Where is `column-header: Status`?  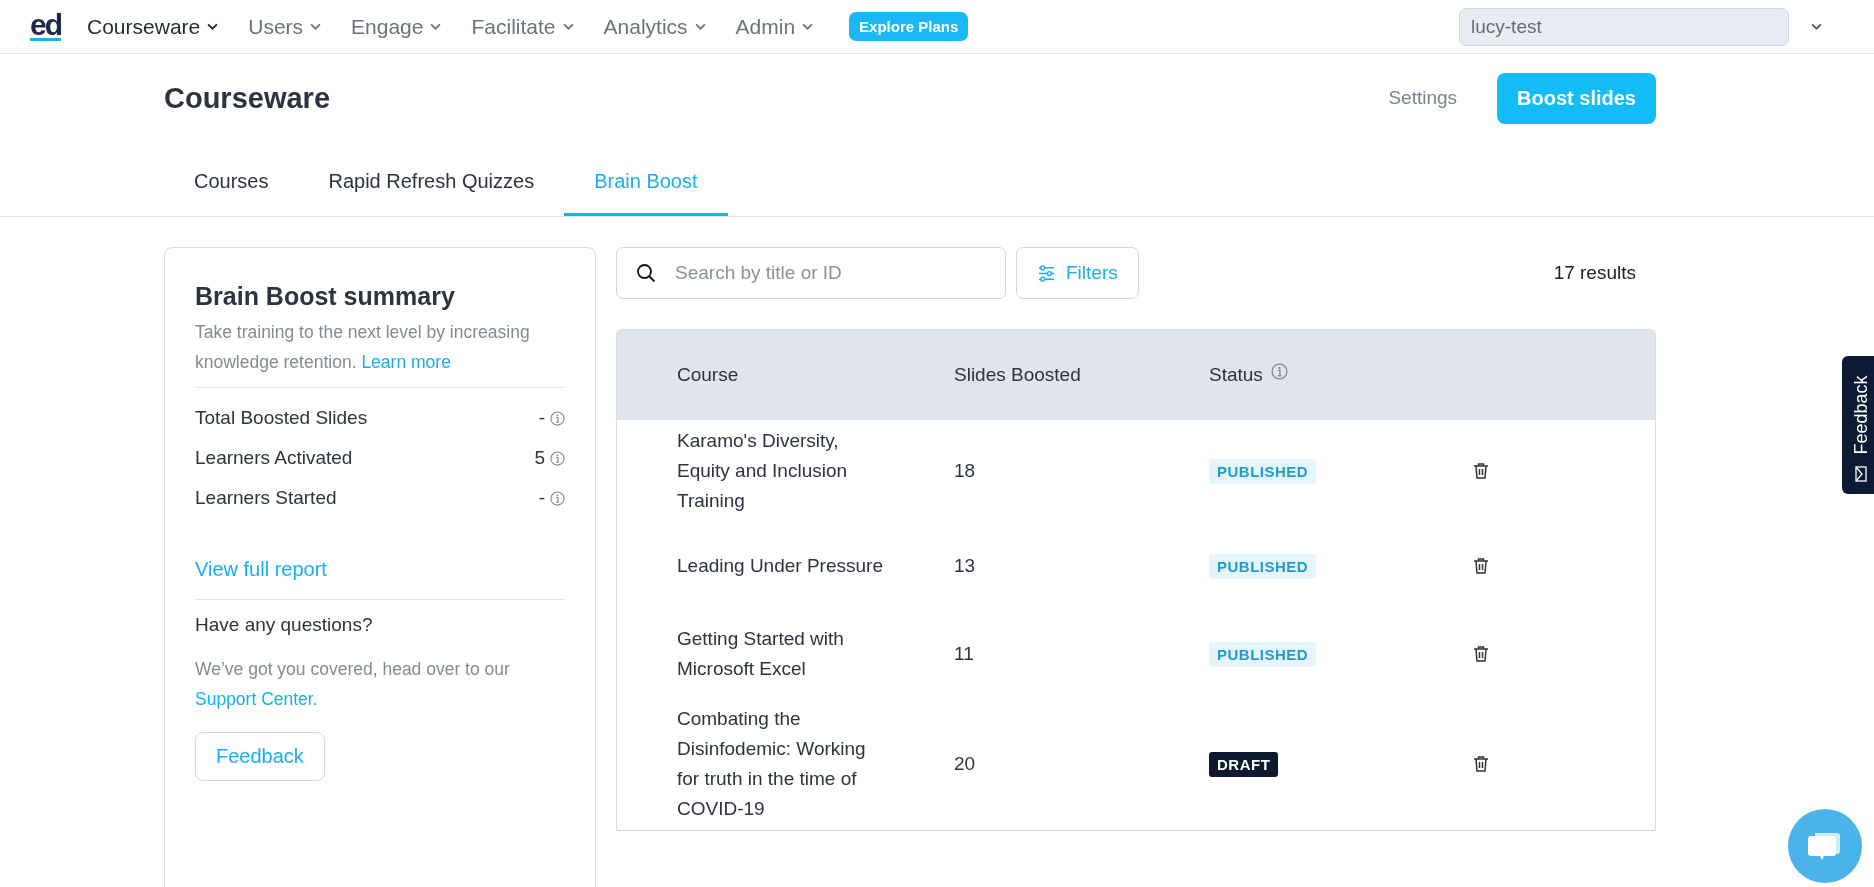
column-header: Status is located at coordinates (1236, 375).